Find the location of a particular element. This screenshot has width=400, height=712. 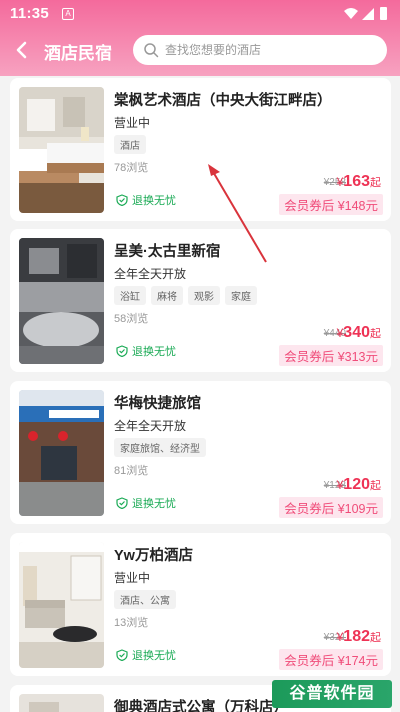

navbar: 酒店民宿 is located at coordinates (200, 50).